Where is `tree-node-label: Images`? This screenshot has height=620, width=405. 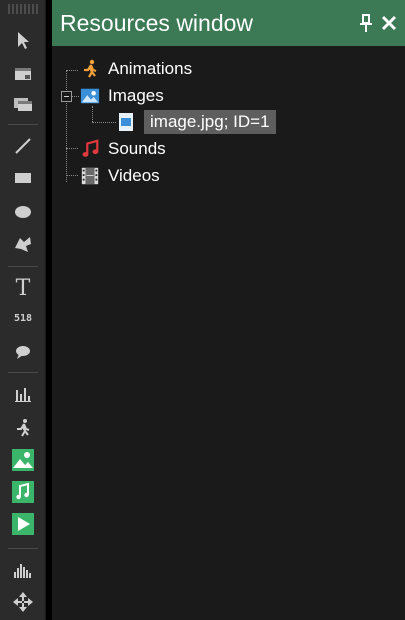 tree-node-label: Images is located at coordinates (136, 95).